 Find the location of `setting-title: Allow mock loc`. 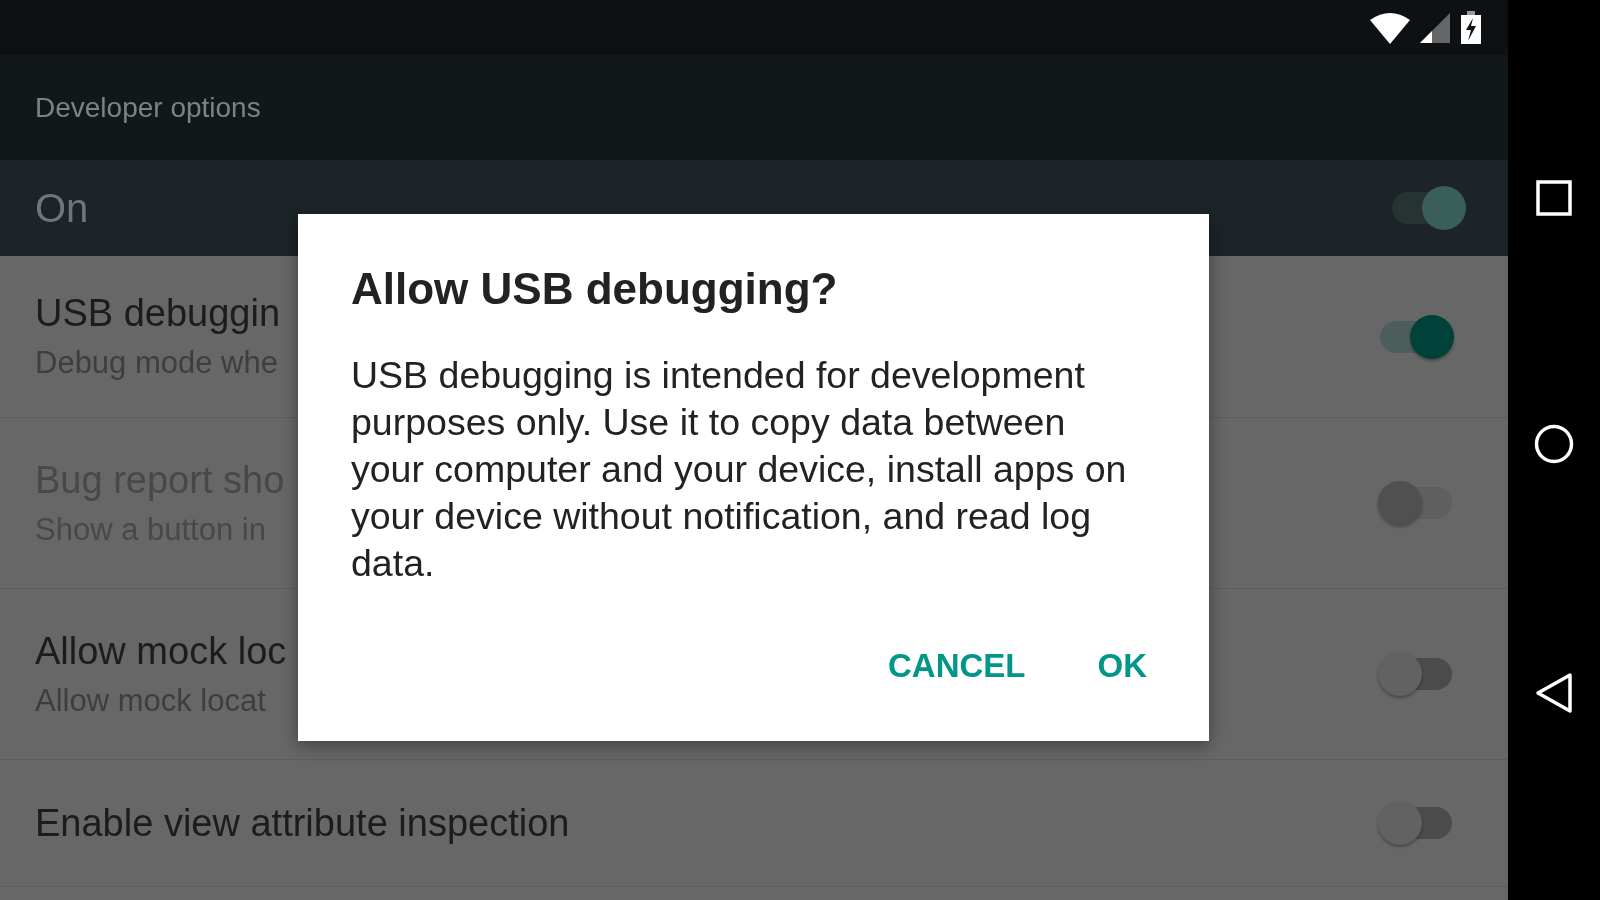

setting-title: Allow mock loc is located at coordinates (161, 651).